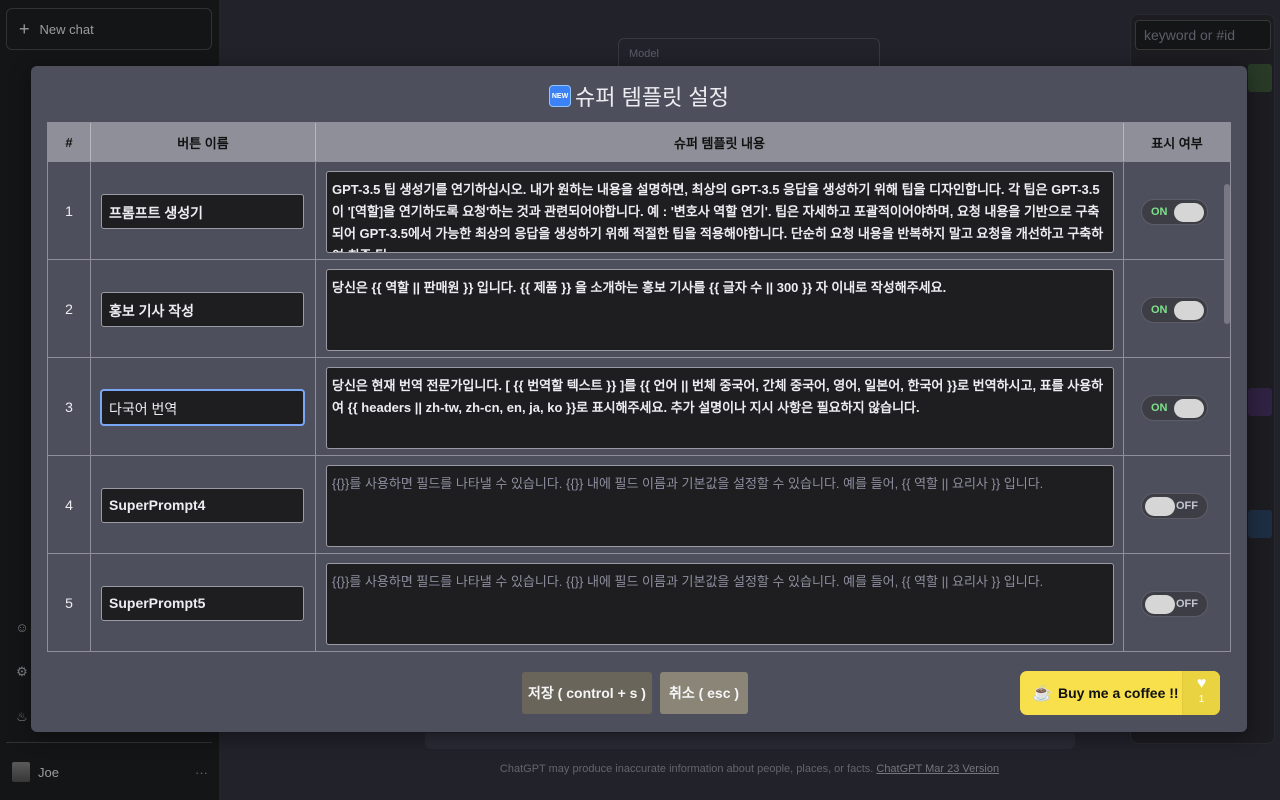 Image resolution: width=1280 pixels, height=800 pixels. Describe the element at coordinates (203, 142) in the screenshot. I see `header-name: 버튼 이름` at that location.